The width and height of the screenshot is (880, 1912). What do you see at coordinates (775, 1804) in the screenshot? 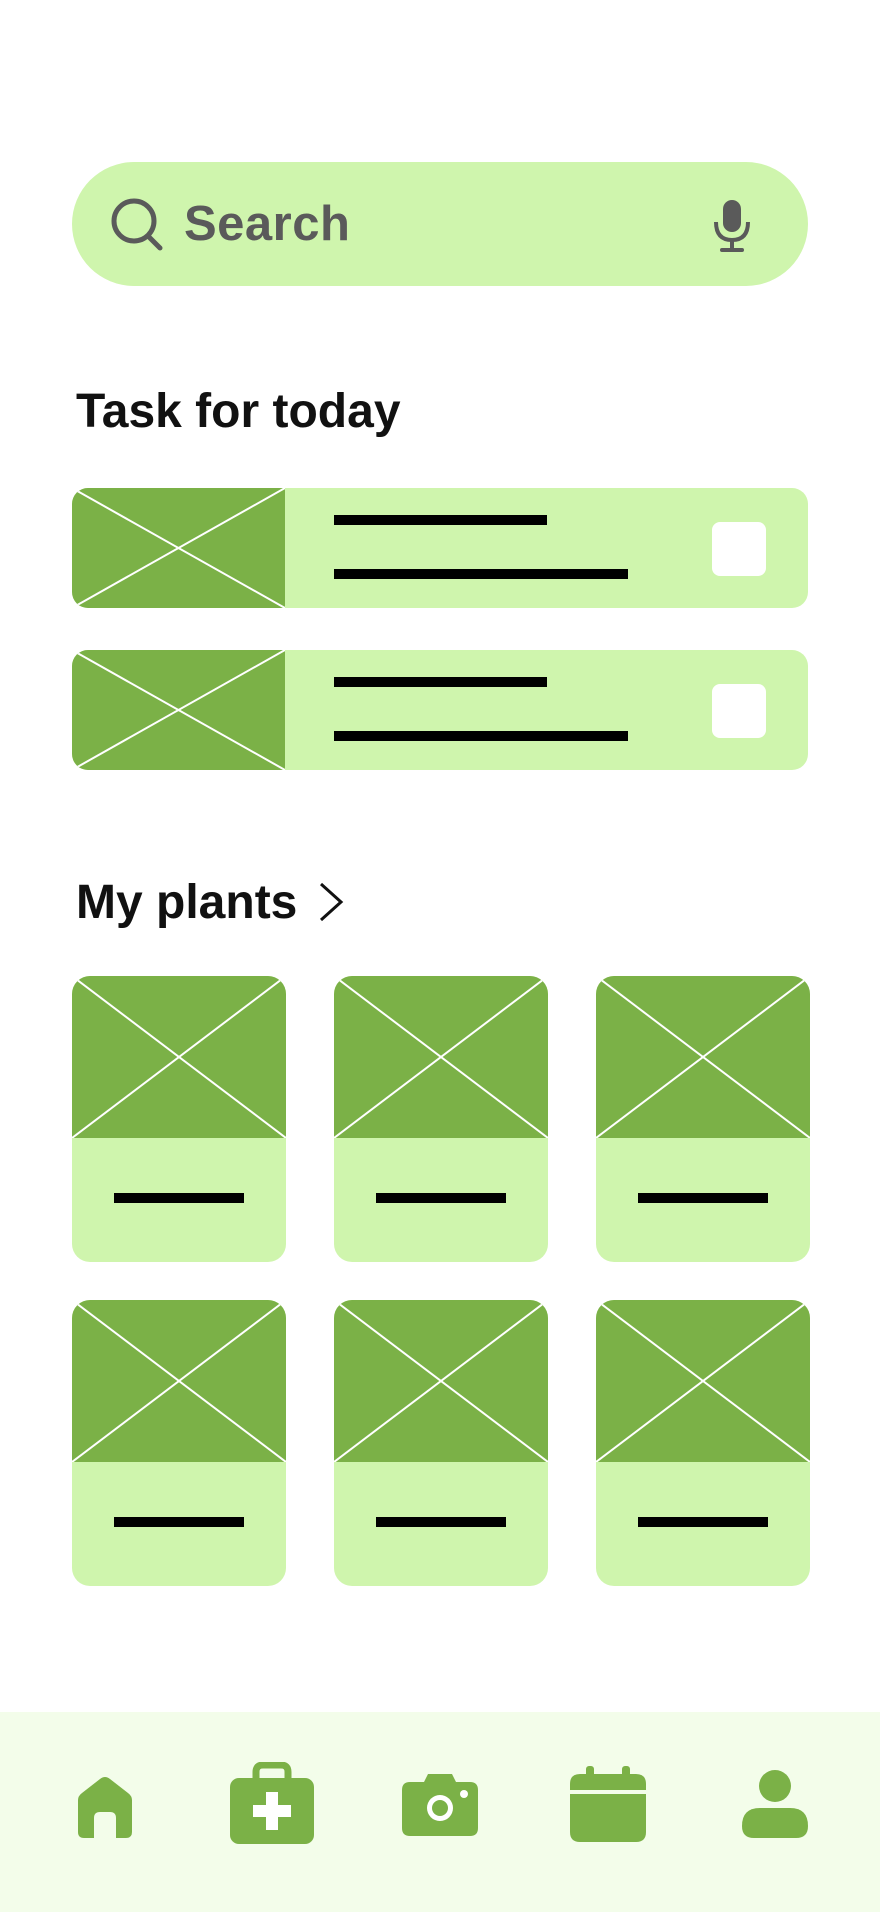
I see `profile-icon` at bounding box center [775, 1804].